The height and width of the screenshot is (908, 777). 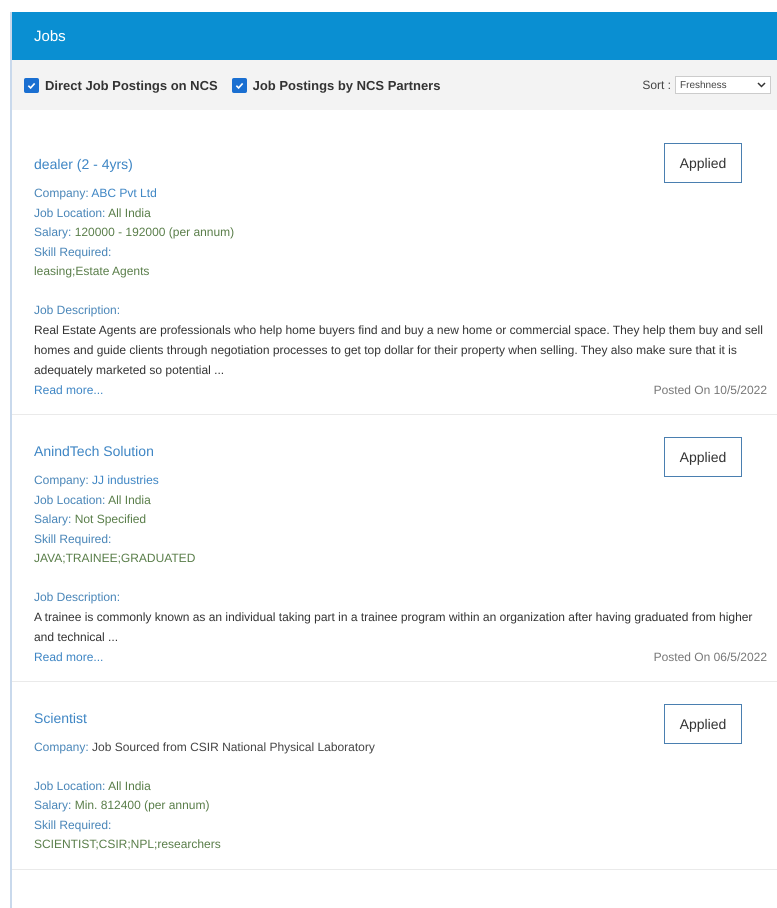 What do you see at coordinates (154, 232) in the screenshot?
I see `salary-value: 120000 - 192000 (per annum)` at bounding box center [154, 232].